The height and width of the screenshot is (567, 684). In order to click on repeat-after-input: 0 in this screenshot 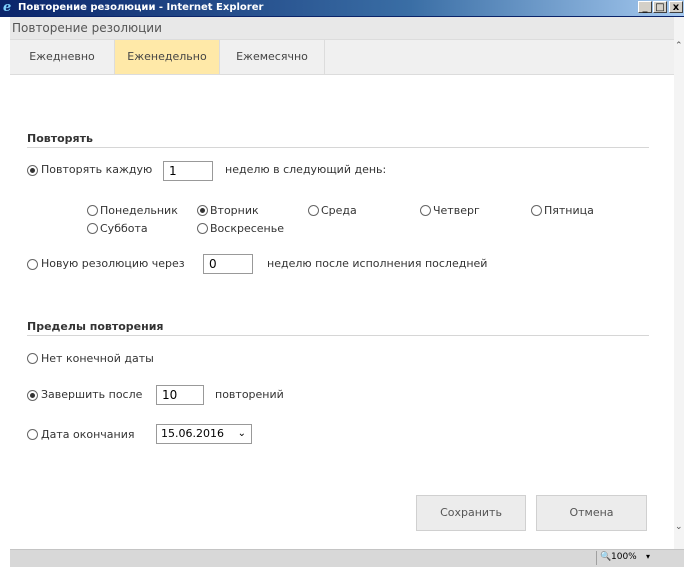, I will do `click(228, 264)`.